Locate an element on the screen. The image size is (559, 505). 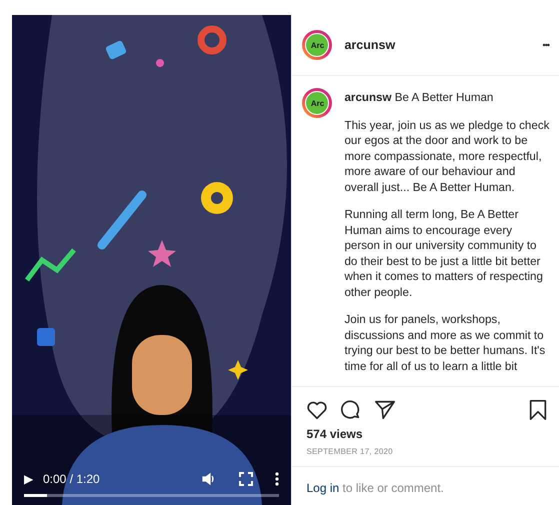
caption-paragraph: Running all term long, Be A Better Human aims to encourage every person in our university community to do their best to be just a little bit better when it comes to matters of respecting other people. is located at coordinates (444, 253).